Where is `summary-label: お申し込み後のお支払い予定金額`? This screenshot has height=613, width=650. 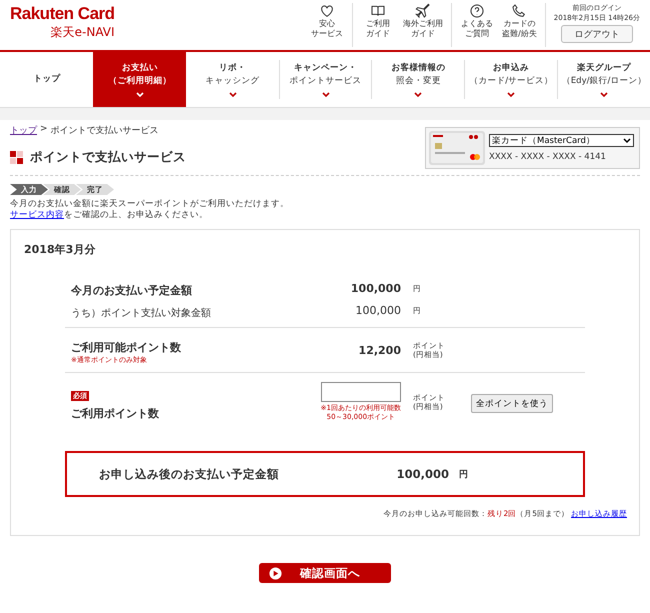 summary-label: お申し込み後のお支払い予定金額 is located at coordinates (189, 474).